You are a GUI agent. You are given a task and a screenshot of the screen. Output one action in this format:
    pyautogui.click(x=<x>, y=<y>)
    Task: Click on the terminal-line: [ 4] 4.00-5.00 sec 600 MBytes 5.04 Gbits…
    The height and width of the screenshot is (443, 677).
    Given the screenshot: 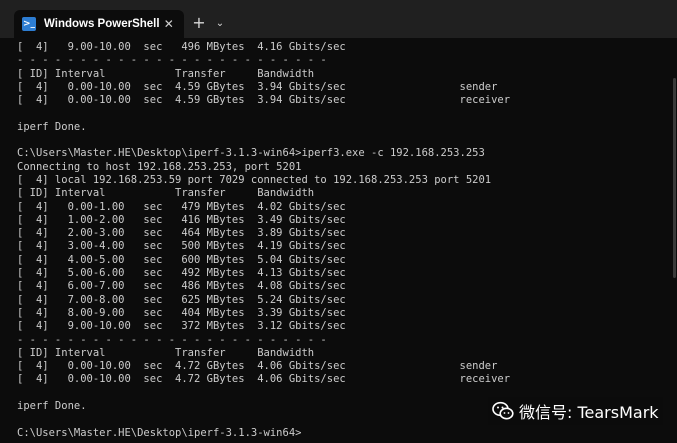 What is the action you would take?
    pyautogui.click(x=181, y=259)
    